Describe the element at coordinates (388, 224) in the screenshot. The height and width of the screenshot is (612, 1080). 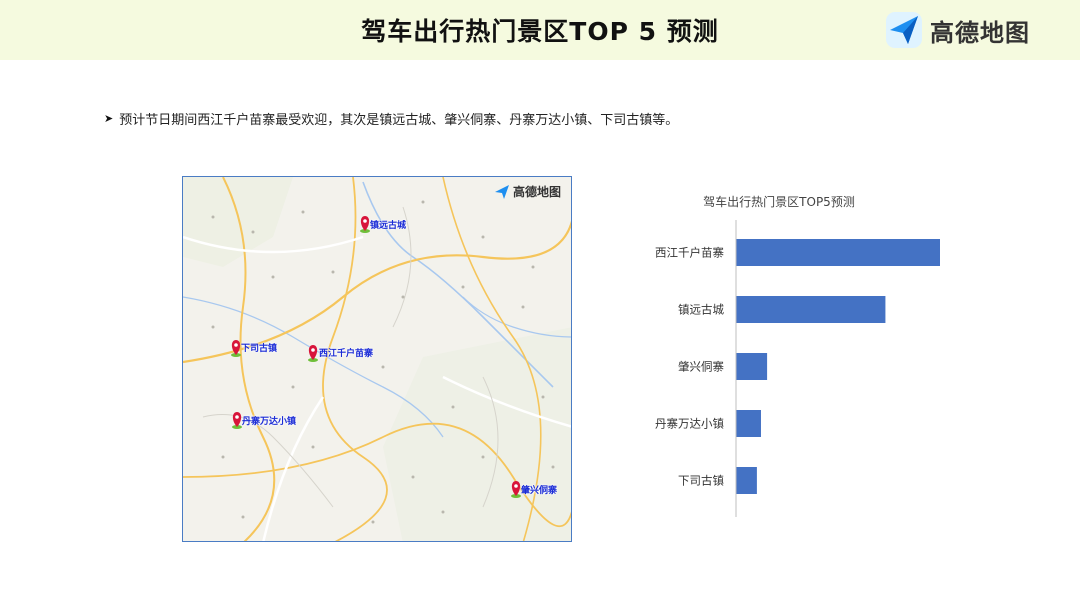
I see `pin-label-zhenyuan: 镇远古城` at that location.